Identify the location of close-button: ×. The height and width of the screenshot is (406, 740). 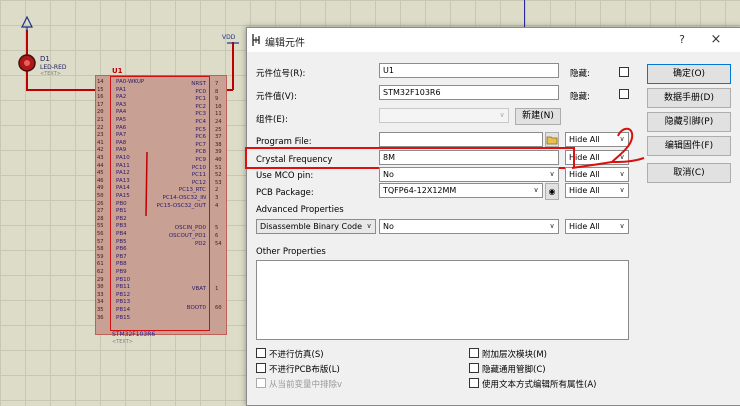
(716, 40).